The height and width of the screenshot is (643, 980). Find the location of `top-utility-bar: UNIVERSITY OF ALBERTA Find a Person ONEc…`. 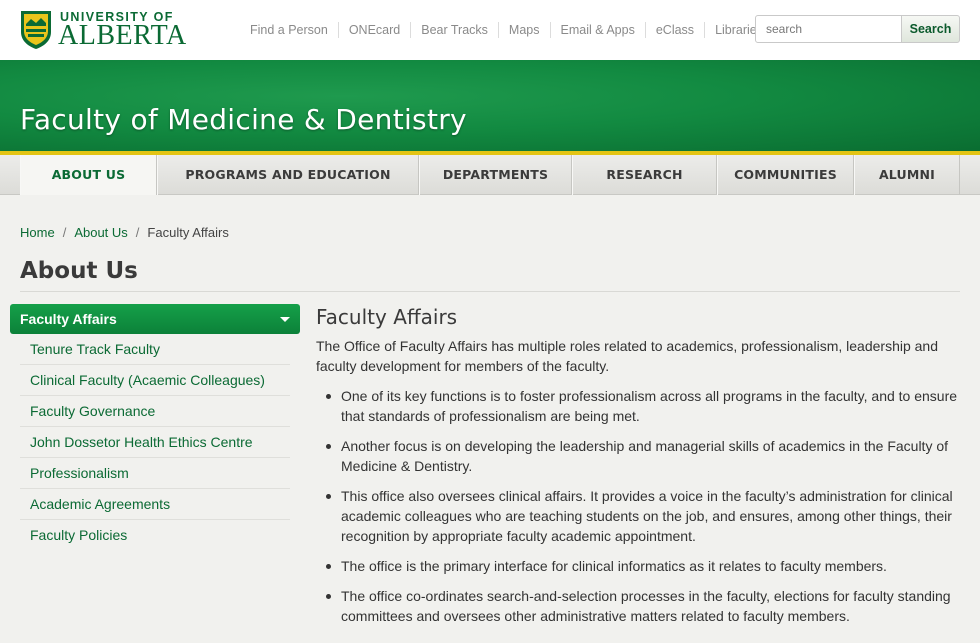

top-utility-bar: UNIVERSITY OF ALBERTA Find a Person ONEc… is located at coordinates (490, 30).